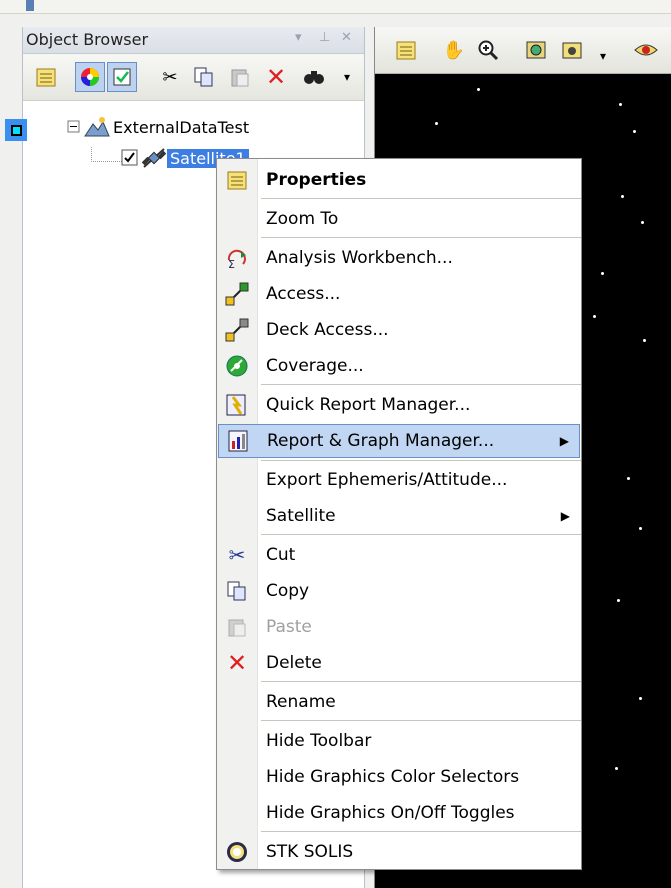 The image size is (671, 888). What do you see at coordinates (399, 555) in the screenshot?
I see `menu-item-cut: ✂ Cut` at bounding box center [399, 555].